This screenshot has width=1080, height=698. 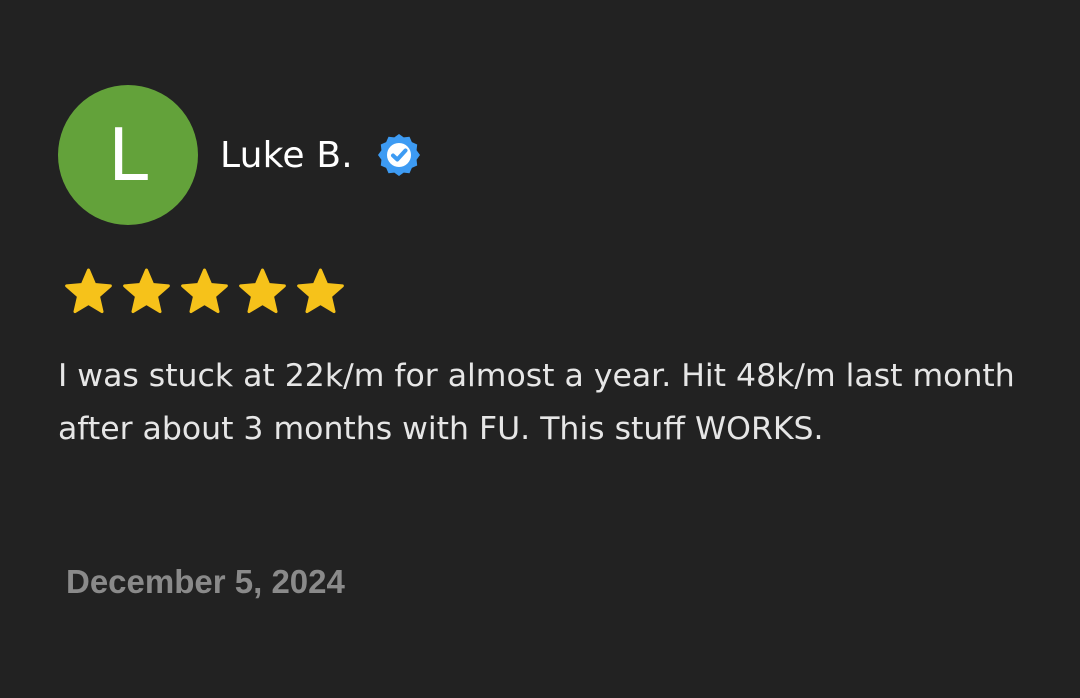 I want to click on avatar-letter: L, so click(x=128, y=155).